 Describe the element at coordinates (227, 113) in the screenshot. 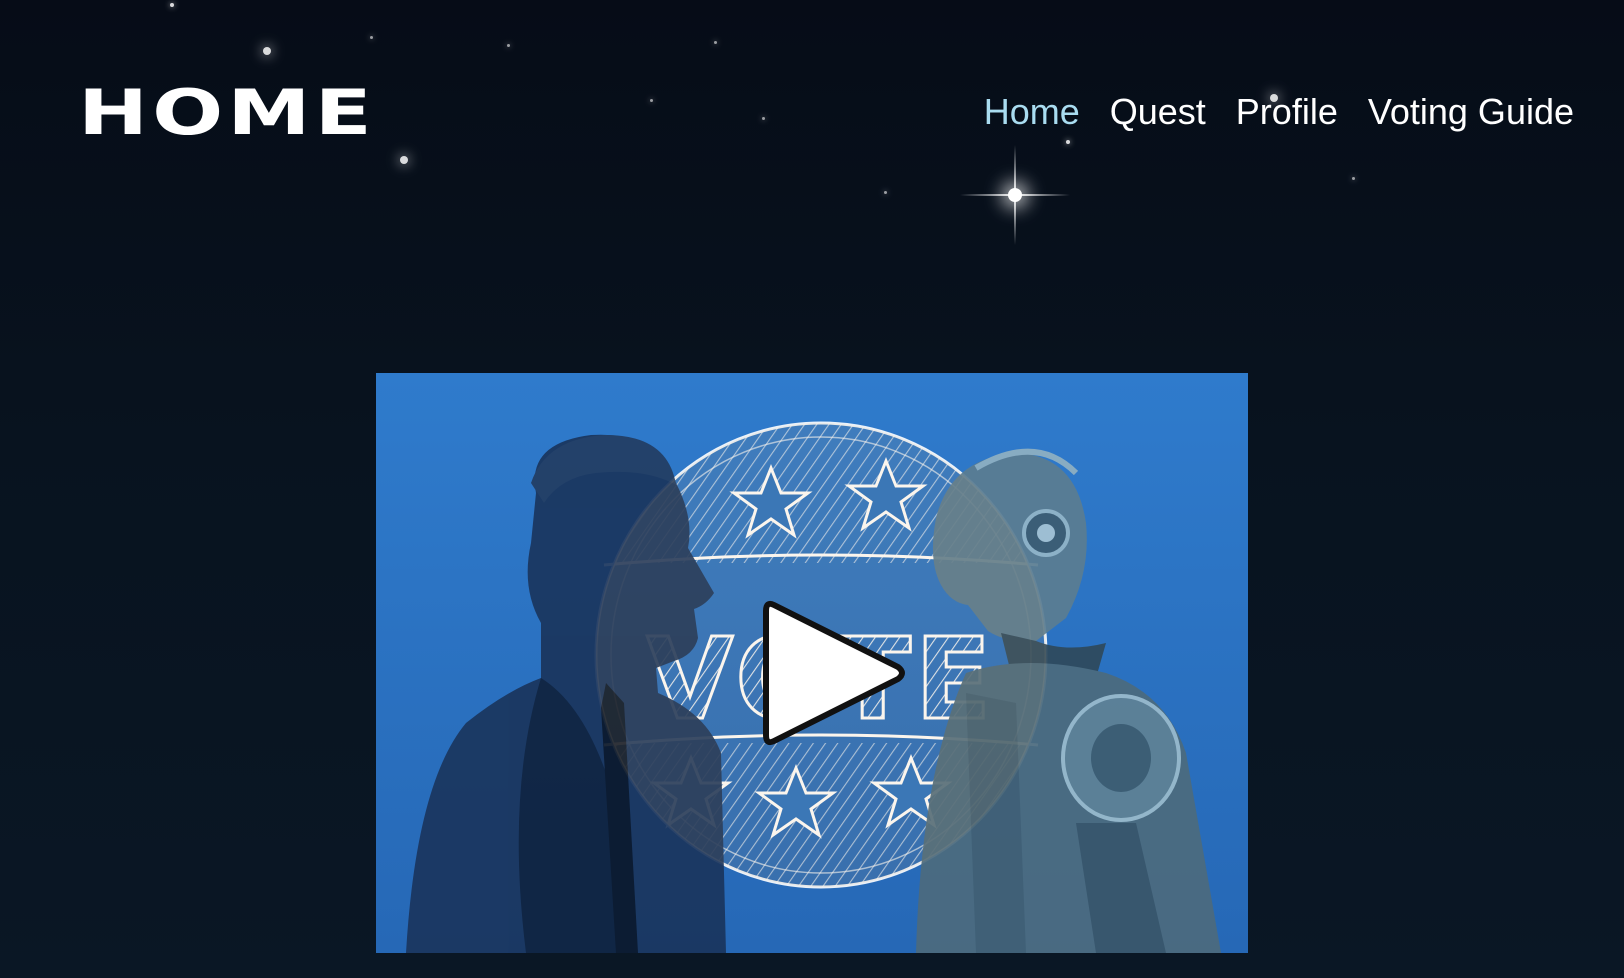

I see `site-logo: HOME` at that location.